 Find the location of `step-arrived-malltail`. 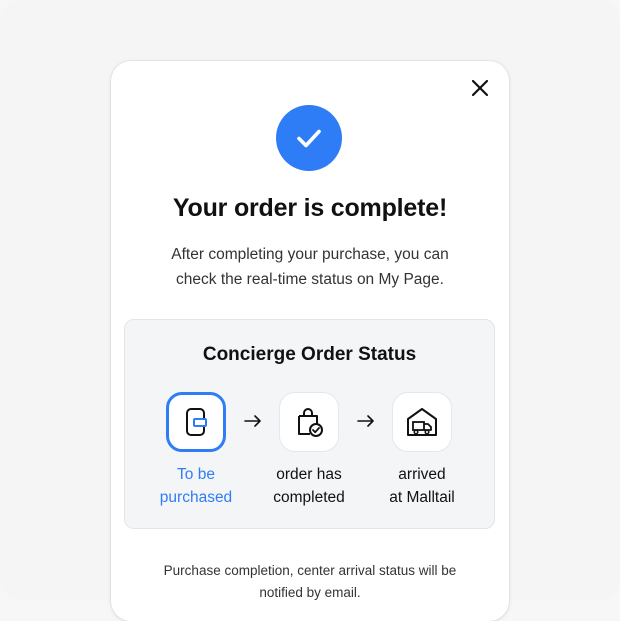

step-arrived-malltail is located at coordinates (422, 422).